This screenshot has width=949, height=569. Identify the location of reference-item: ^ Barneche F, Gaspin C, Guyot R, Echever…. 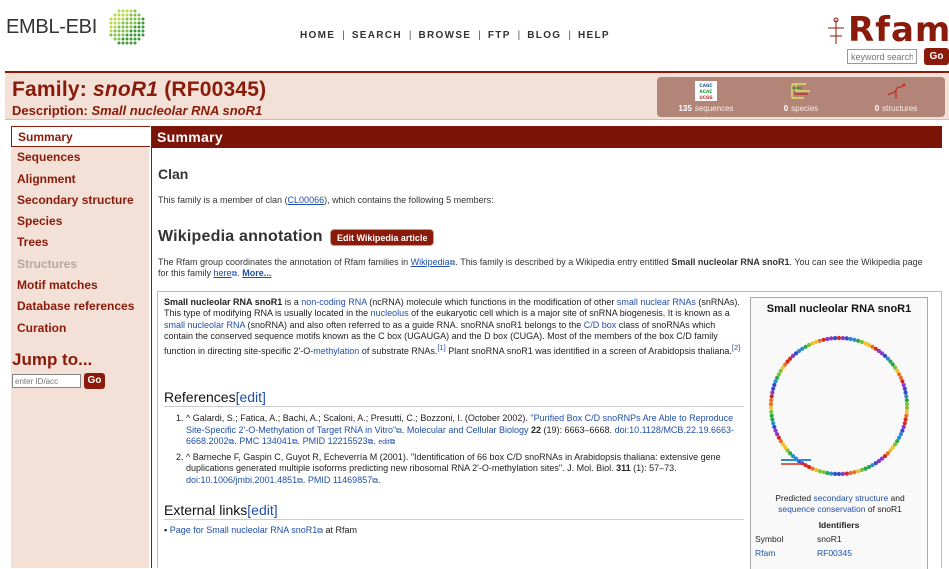
(466, 469).